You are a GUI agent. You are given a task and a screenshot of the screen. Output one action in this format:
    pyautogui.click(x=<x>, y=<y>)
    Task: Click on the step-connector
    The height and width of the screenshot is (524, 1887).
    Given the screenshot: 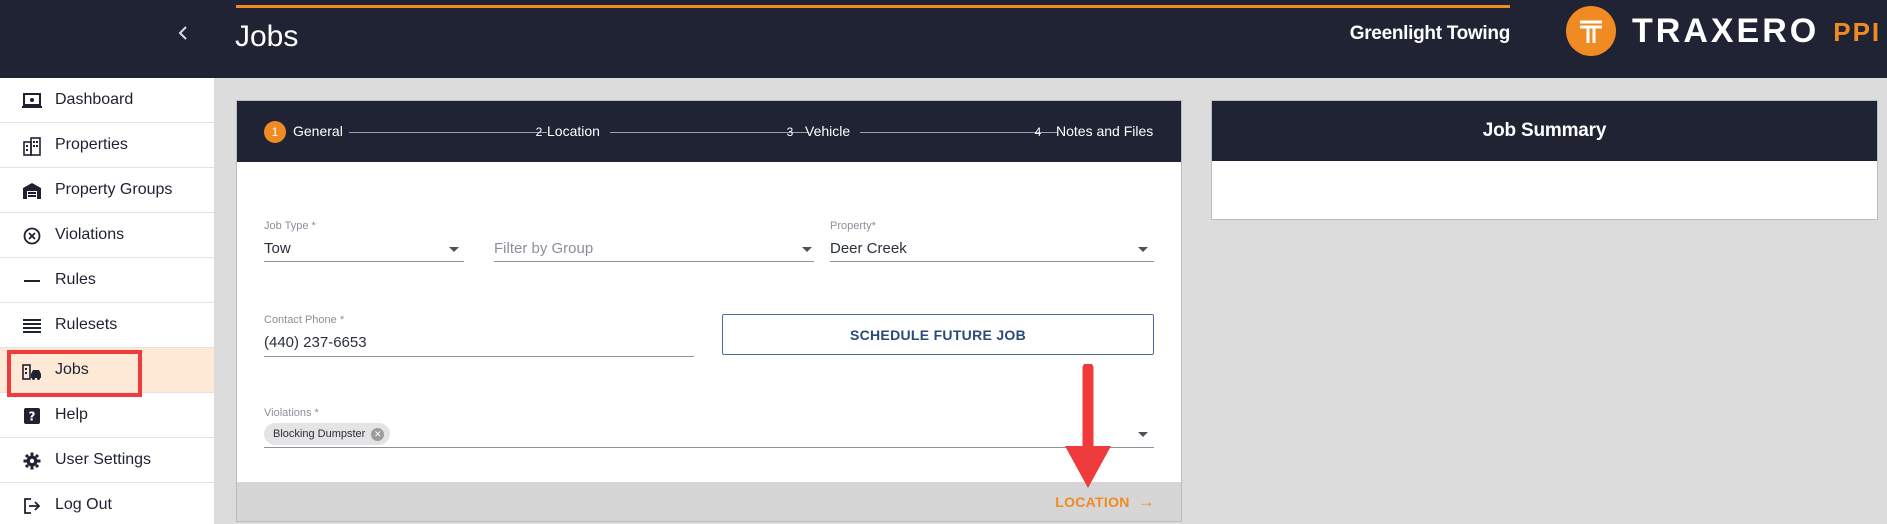 What is the action you would take?
    pyautogui.click(x=448, y=132)
    